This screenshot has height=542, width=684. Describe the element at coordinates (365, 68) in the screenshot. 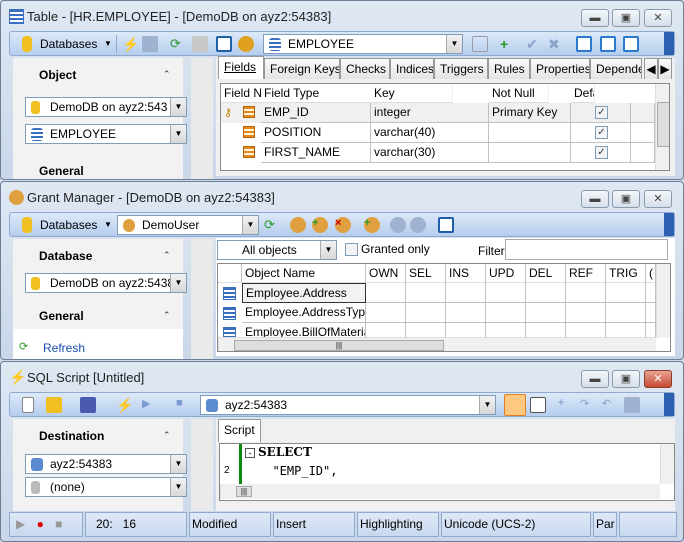

I see `tab-checks: Checks` at that location.